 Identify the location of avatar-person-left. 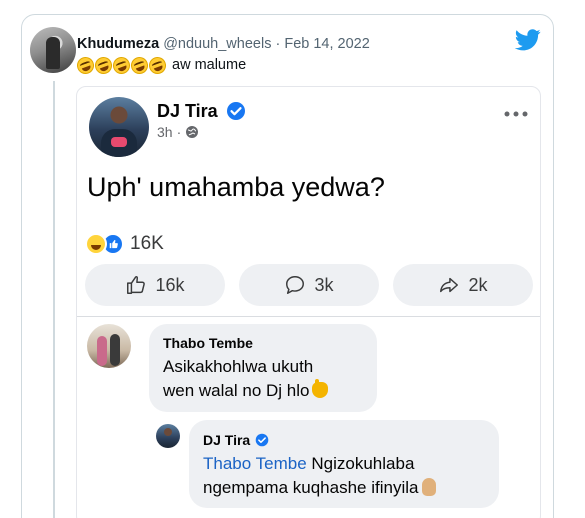
(102, 351).